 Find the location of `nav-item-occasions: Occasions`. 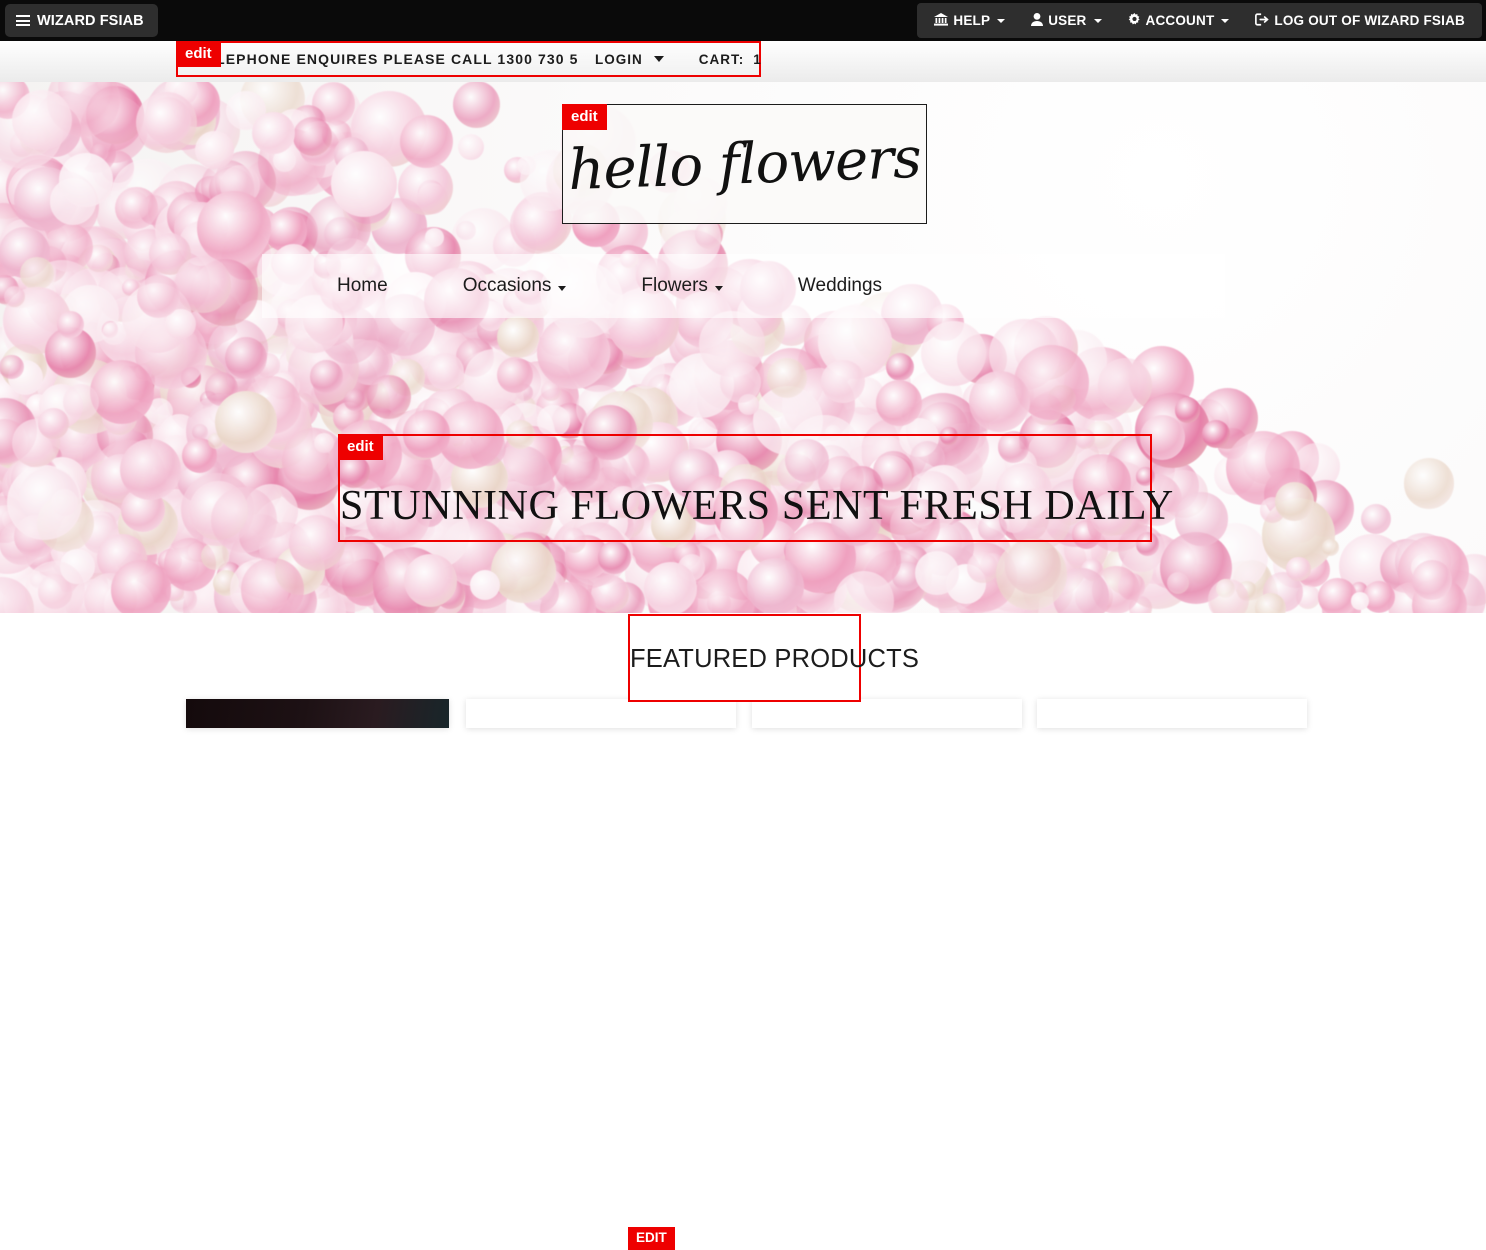

nav-item-occasions: Occasions is located at coordinates (515, 286).